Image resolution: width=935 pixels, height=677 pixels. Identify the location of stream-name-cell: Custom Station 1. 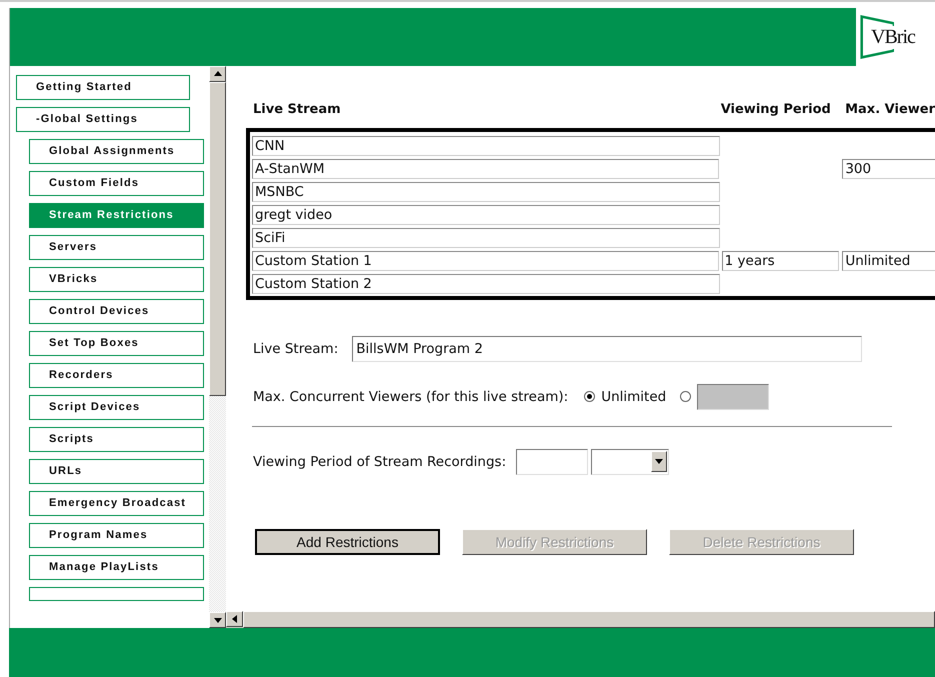
(485, 260).